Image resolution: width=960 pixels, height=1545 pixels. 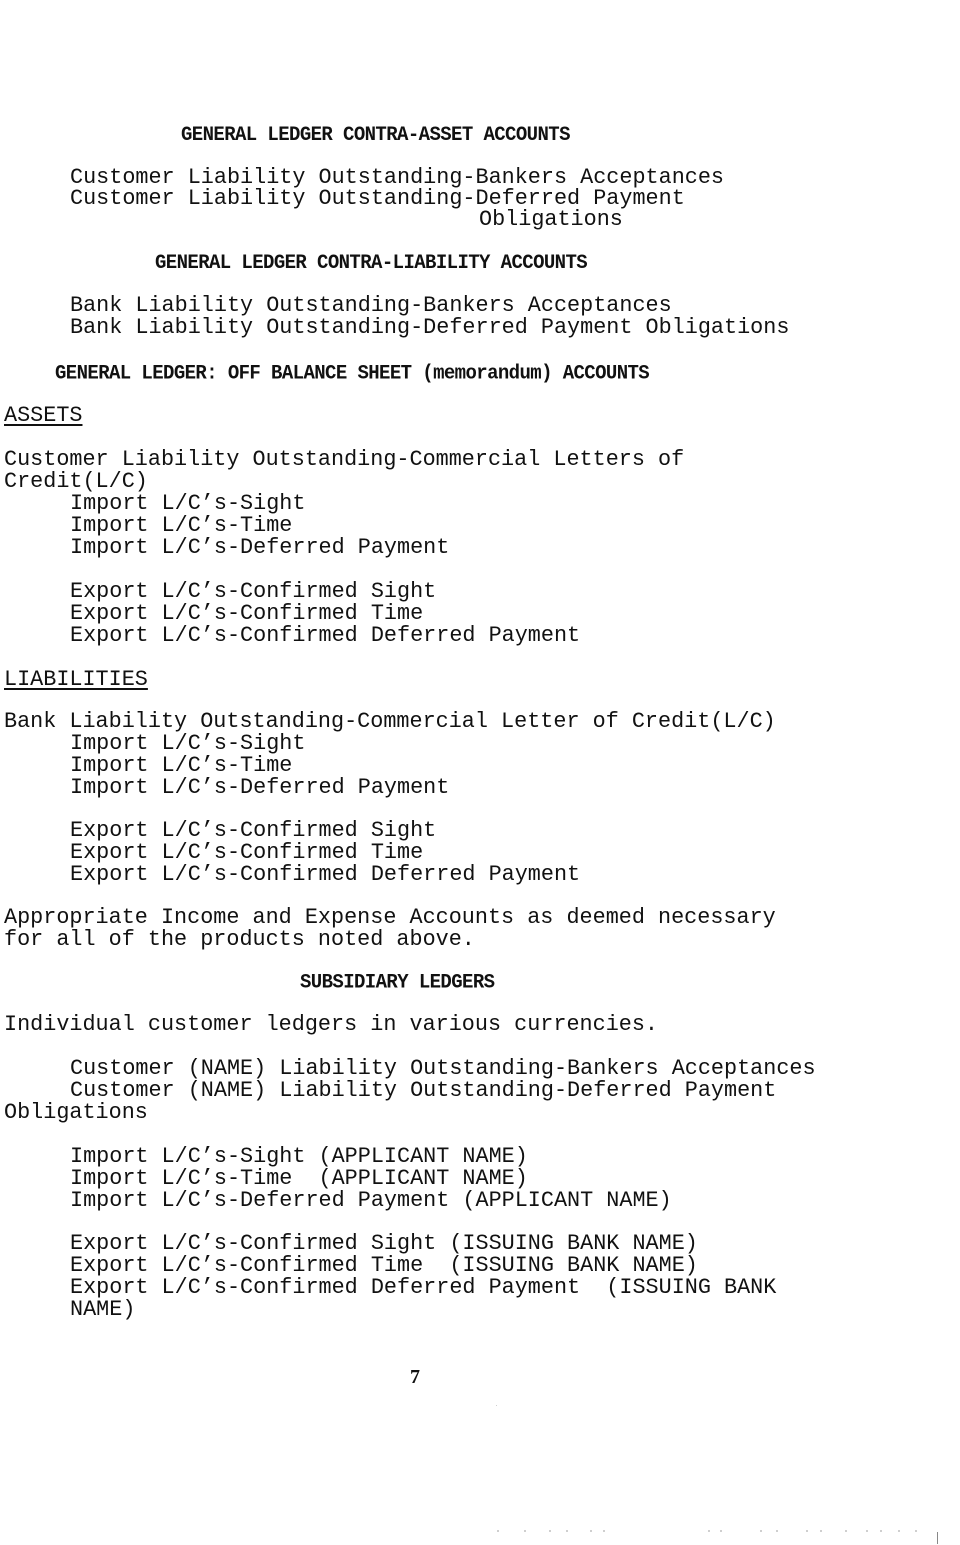 I want to click on assets-export-item: Export L/C’s-Confirmed Sight, so click(x=253, y=591).